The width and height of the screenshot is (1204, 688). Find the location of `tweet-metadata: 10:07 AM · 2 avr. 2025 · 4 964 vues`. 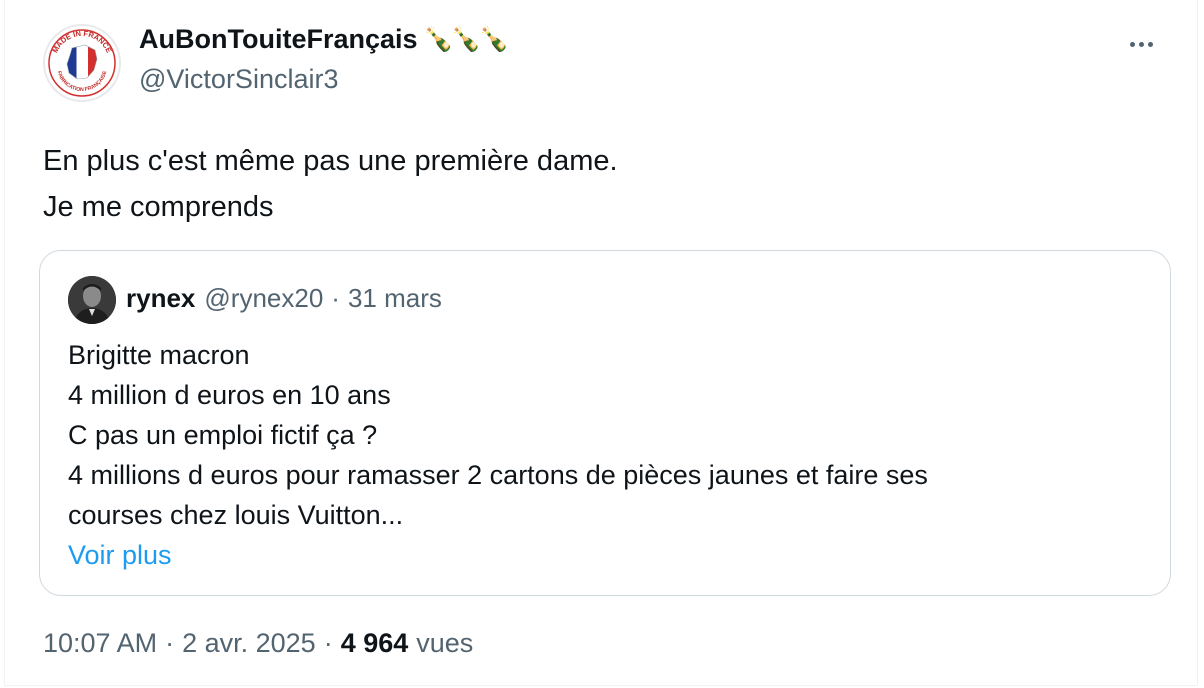

tweet-metadata: 10:07 AM · 2 avr. 2025 · 4 964 vues is located at coordinates (258, 643).